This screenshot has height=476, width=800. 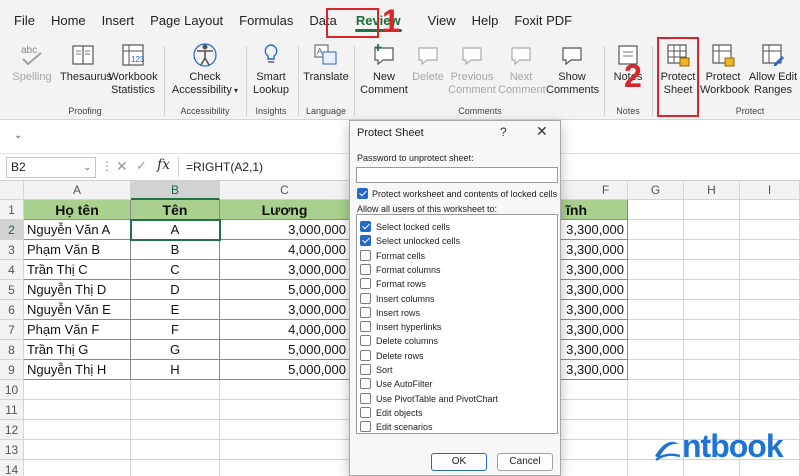 What do you see at coordinates (457, 227) in the screenshot?
I see `permission-option: Select locked cells` at bounding box center [457, 227].